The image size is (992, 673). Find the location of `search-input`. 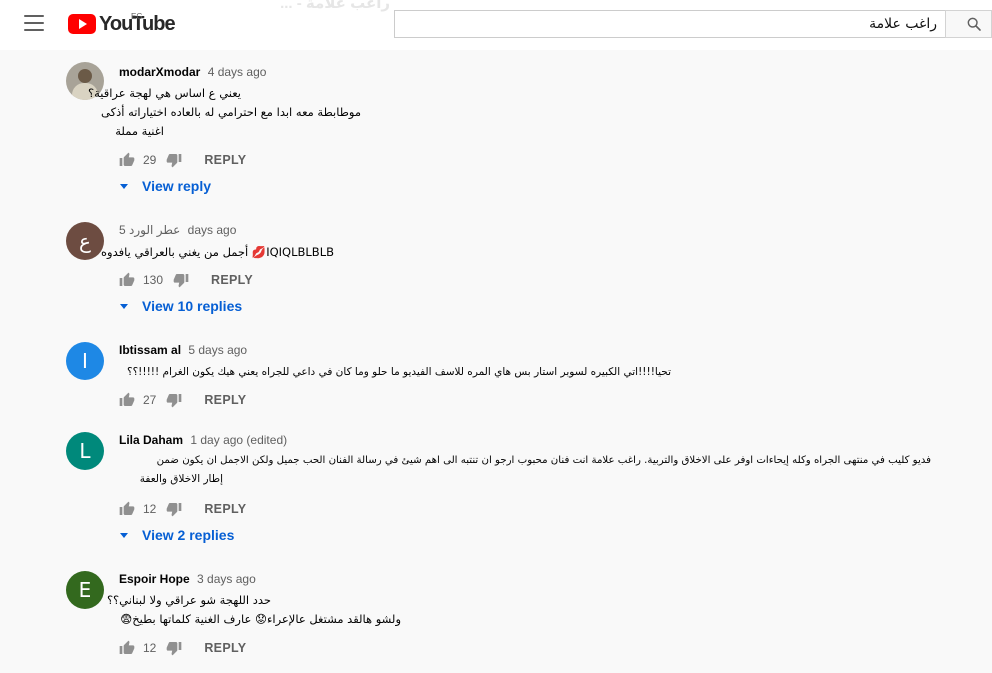

search-input is located at coordinates (669, 24).